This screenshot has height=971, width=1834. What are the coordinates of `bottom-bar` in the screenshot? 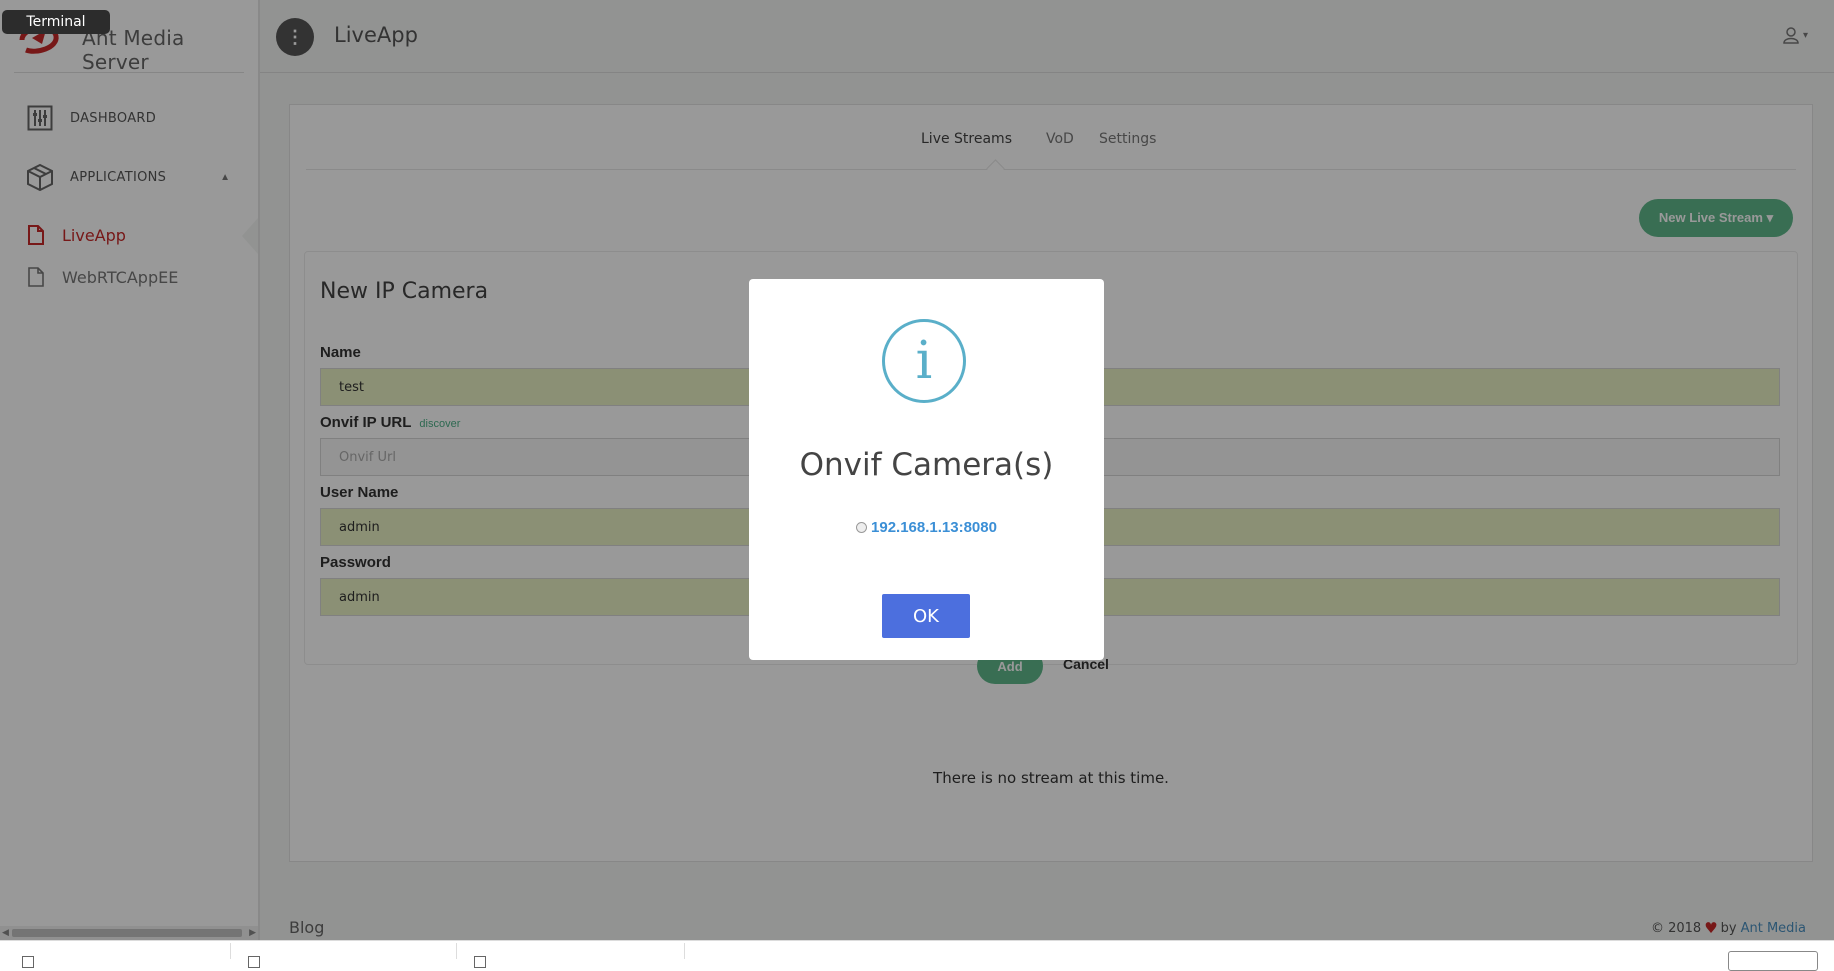 It's located at (917, 955).